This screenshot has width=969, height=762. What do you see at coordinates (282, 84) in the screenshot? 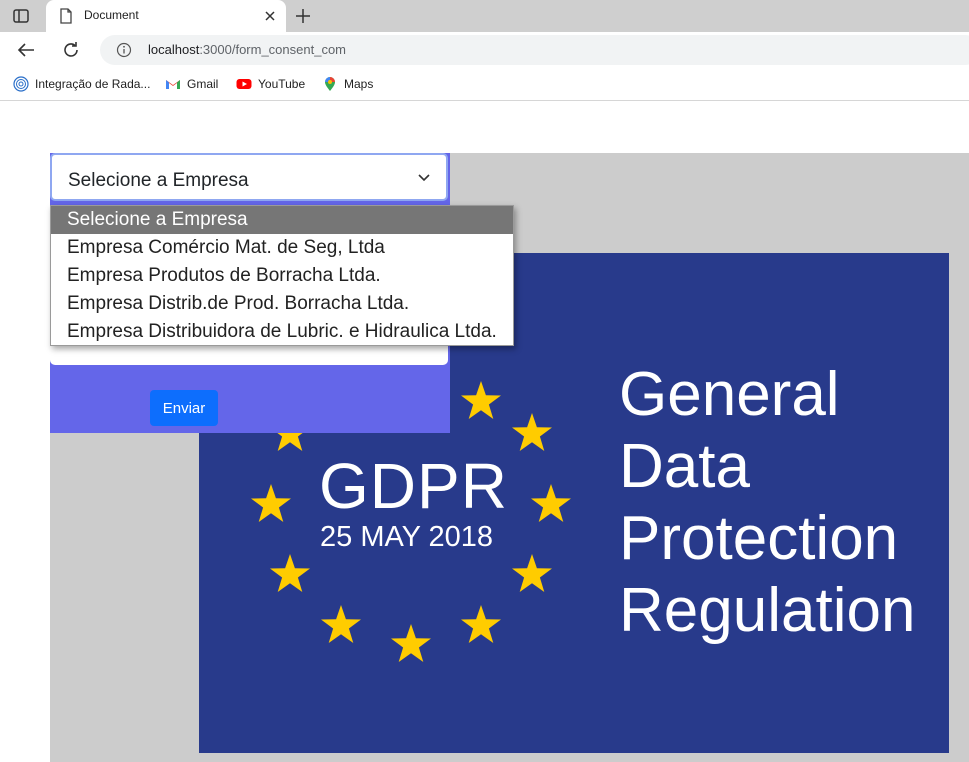
I see `bookmark-label: YouTube` at bounding box center [282, 84].